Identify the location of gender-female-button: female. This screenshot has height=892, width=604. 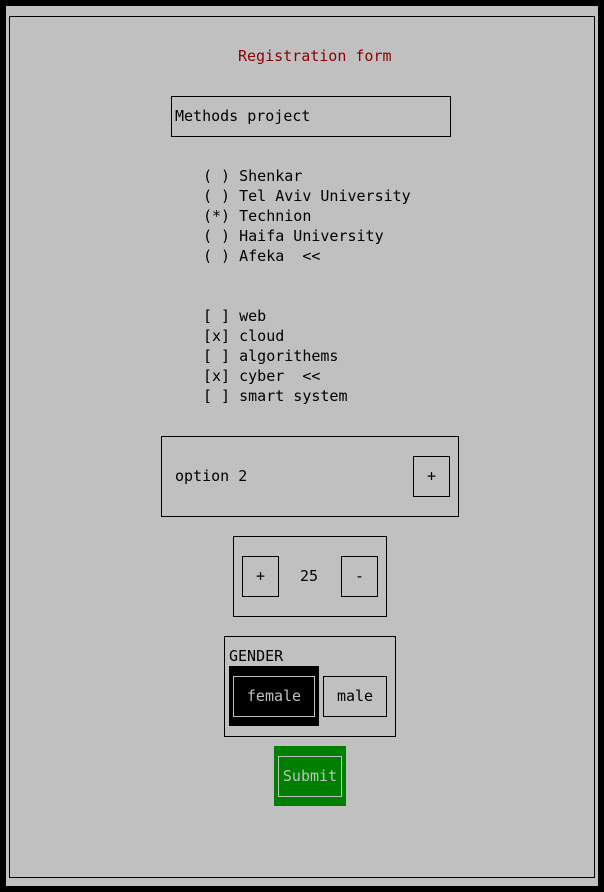
(274, 696).